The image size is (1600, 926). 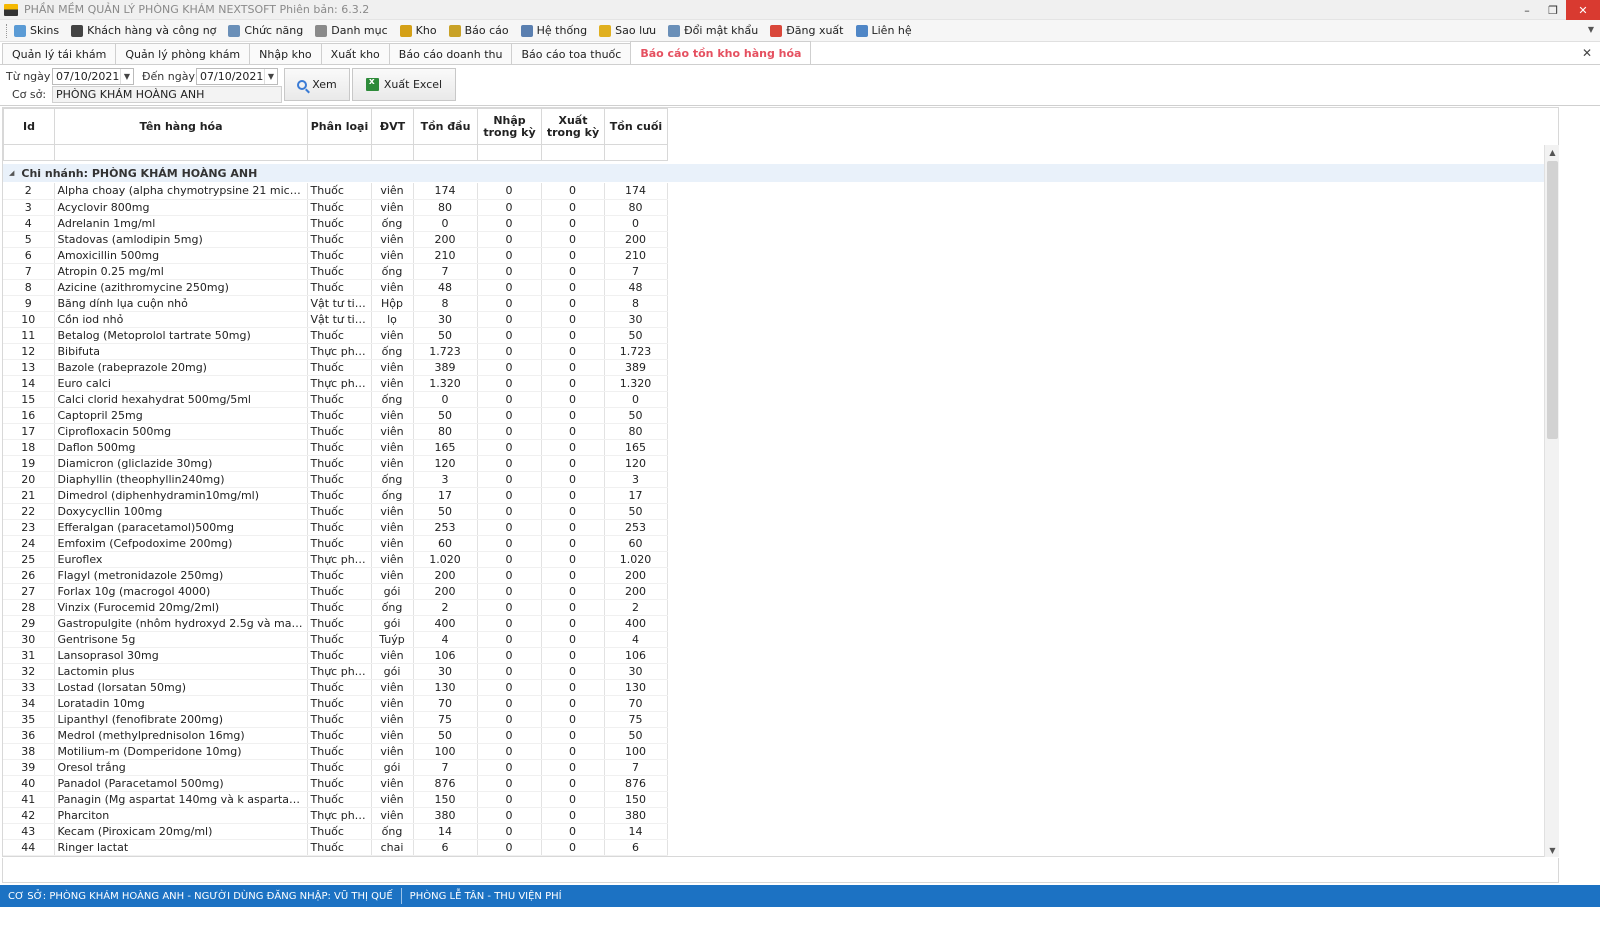 I want to click on table-row: 22 Doxycycllin 100mg Thuốc viên 50 0 0 50, so click(x=335, y=511).